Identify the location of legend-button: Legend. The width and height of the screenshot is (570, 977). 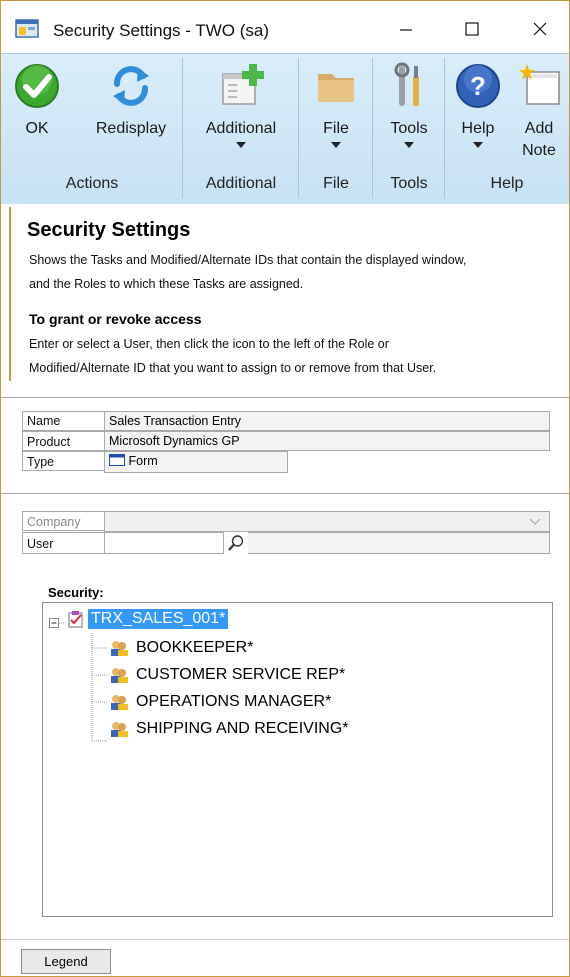
(66, 961).